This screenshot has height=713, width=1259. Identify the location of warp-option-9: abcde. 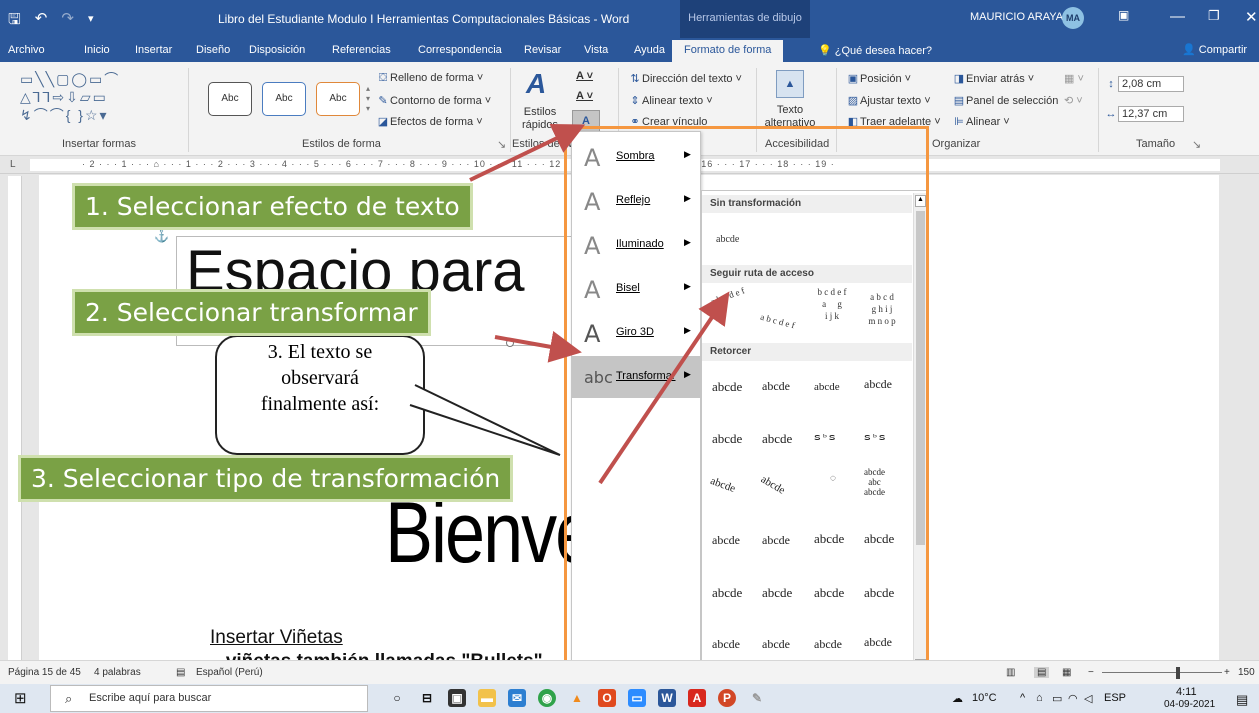
(723, 485).